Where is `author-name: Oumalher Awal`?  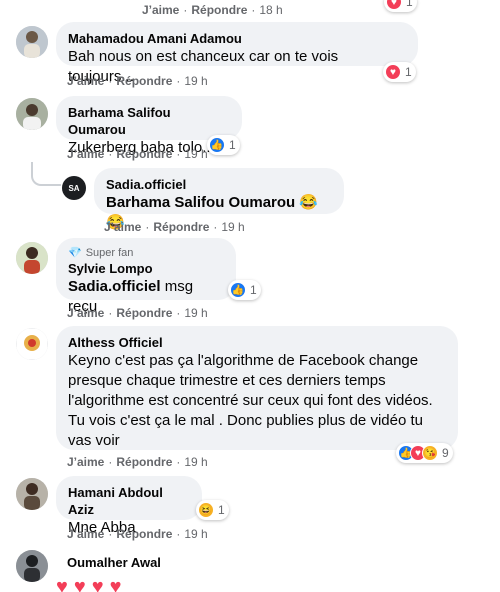 author-name: Oumalher Awal is located at coordinates (114, 562).